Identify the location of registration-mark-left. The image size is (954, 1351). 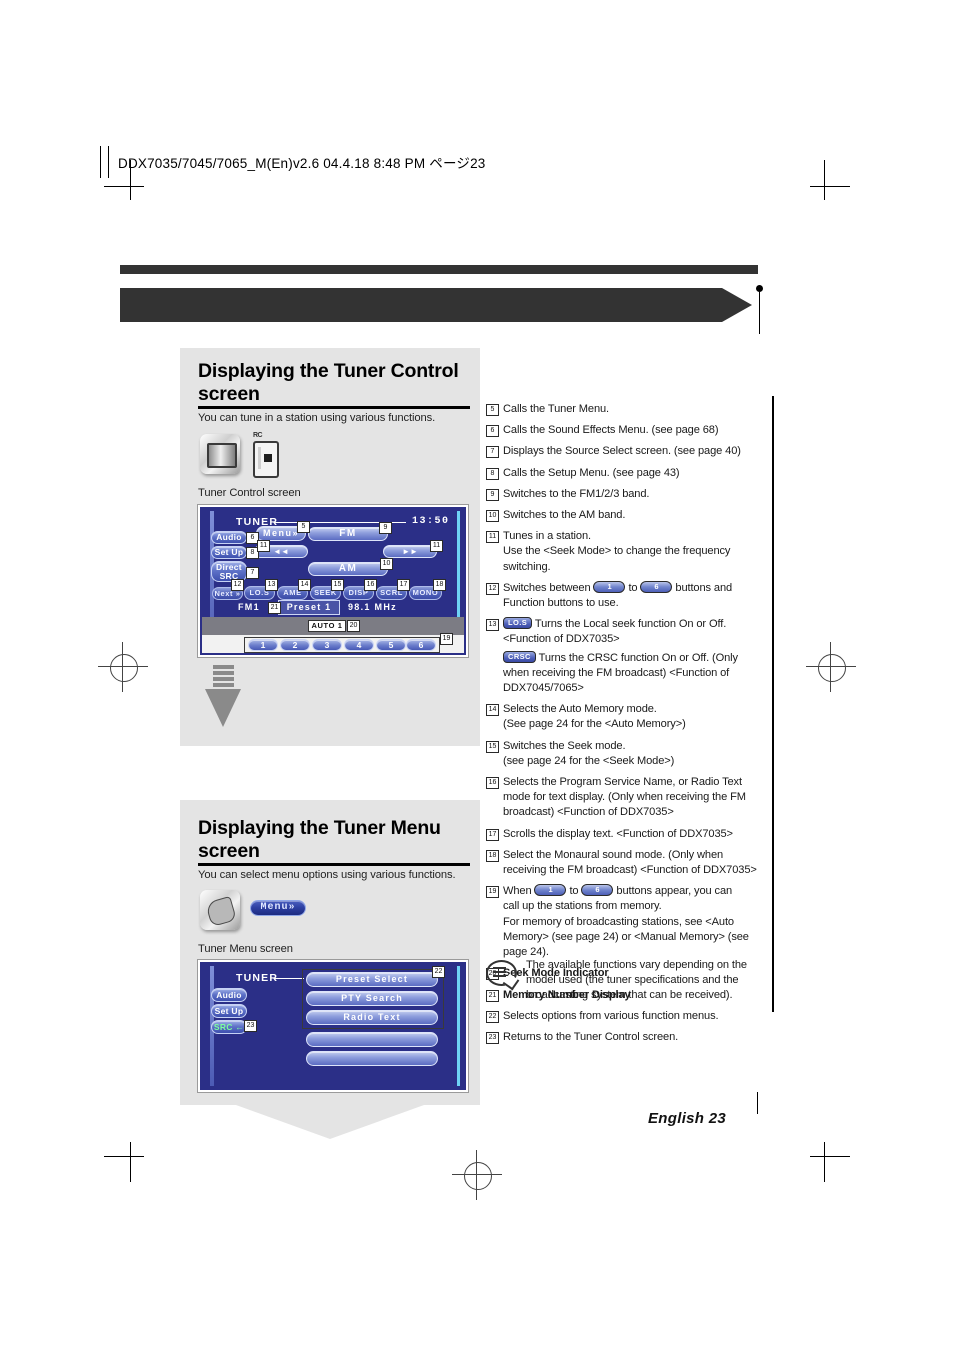
(123, 667).